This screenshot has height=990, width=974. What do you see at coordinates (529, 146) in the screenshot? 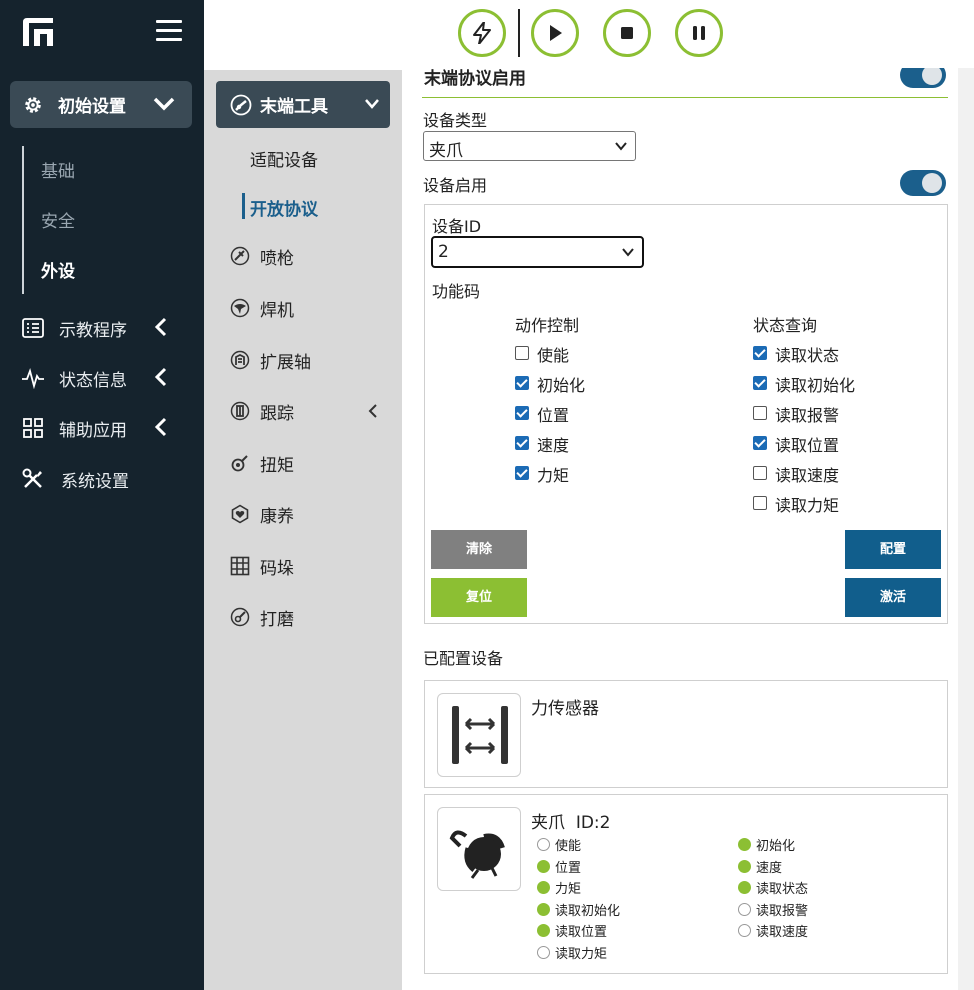
I see `device-type-select: 夹爪` at bounding box center [529, 146].